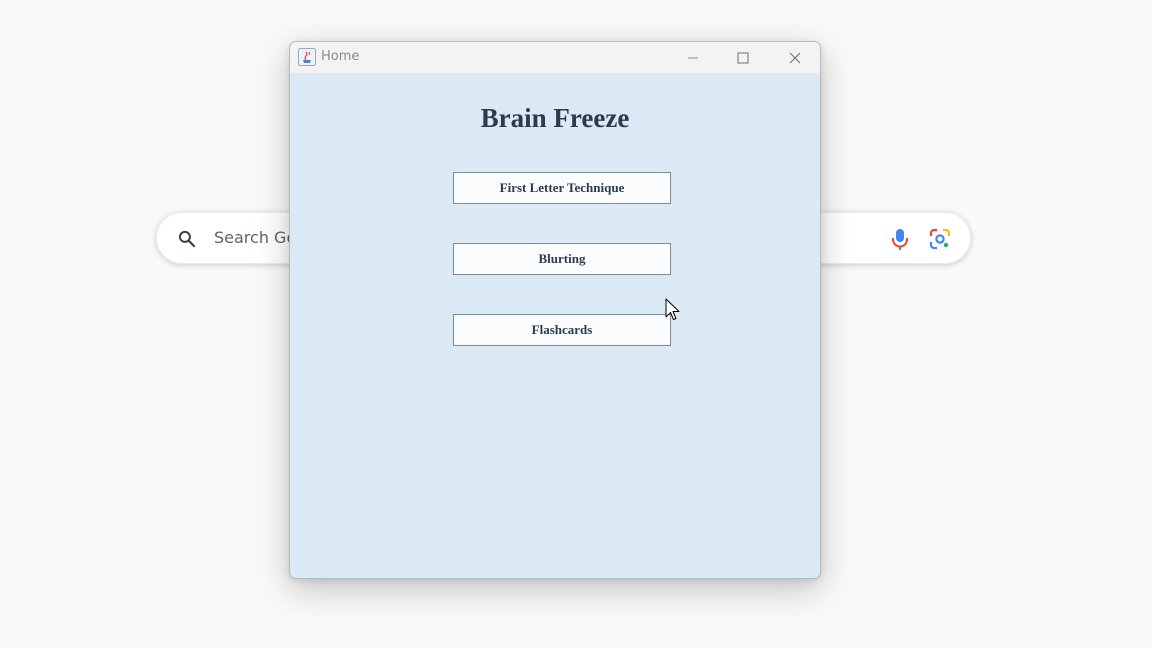 The height and width of the screenshot is (648, 1152). Describe the element at coordinates (562, 259) in the screenshot. I see `blurting-button: Blurting` at that location.